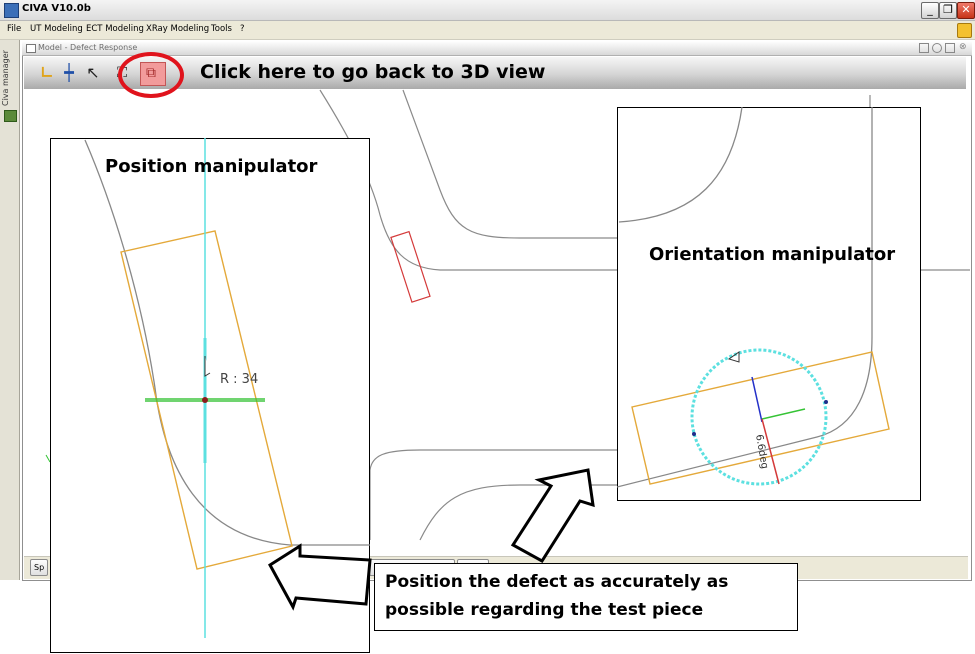 This screenshot has height=654, width=975. What do you see at coordinates (410, 266) in the screenshot?
I see `red-defect` at bounding box center [410, 266].